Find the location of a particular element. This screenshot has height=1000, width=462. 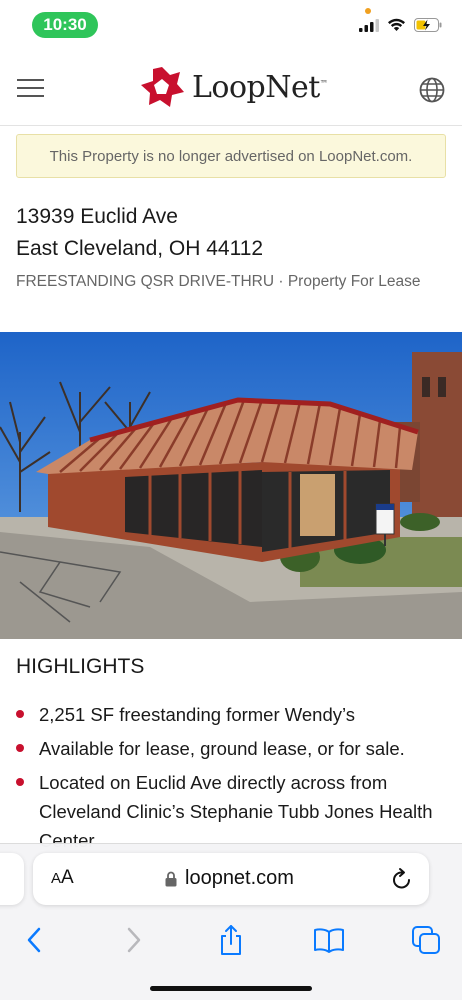

back-button is located at coordinates (34, 940).